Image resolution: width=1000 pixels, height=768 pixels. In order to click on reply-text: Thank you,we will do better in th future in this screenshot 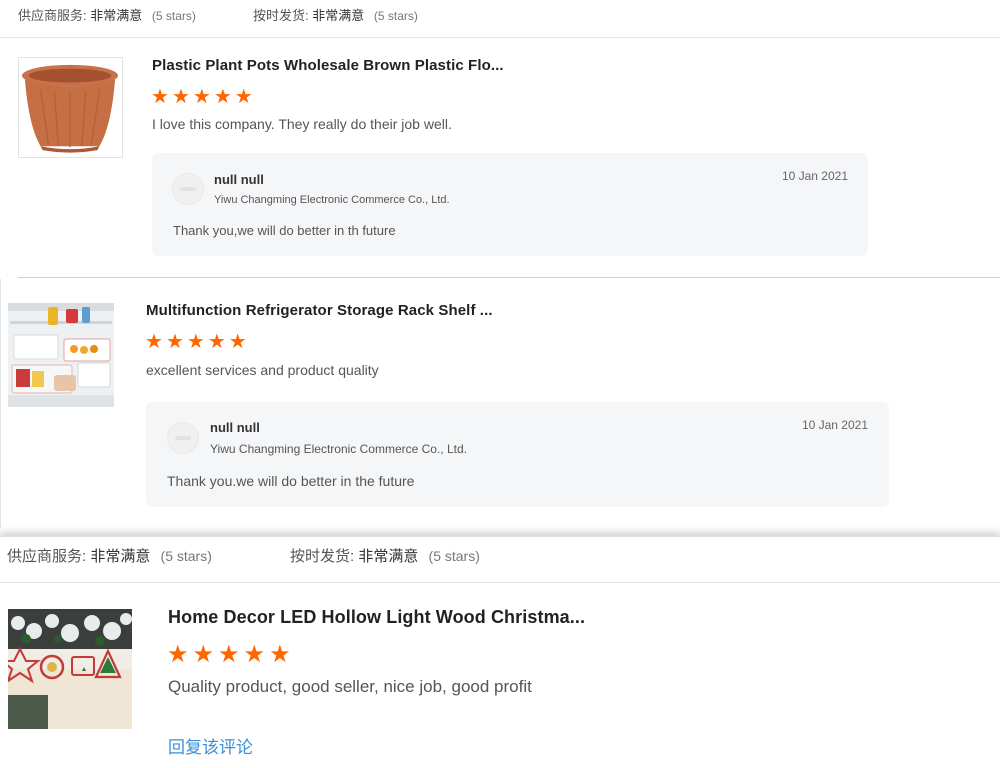, I will do `click(284, 230)`.